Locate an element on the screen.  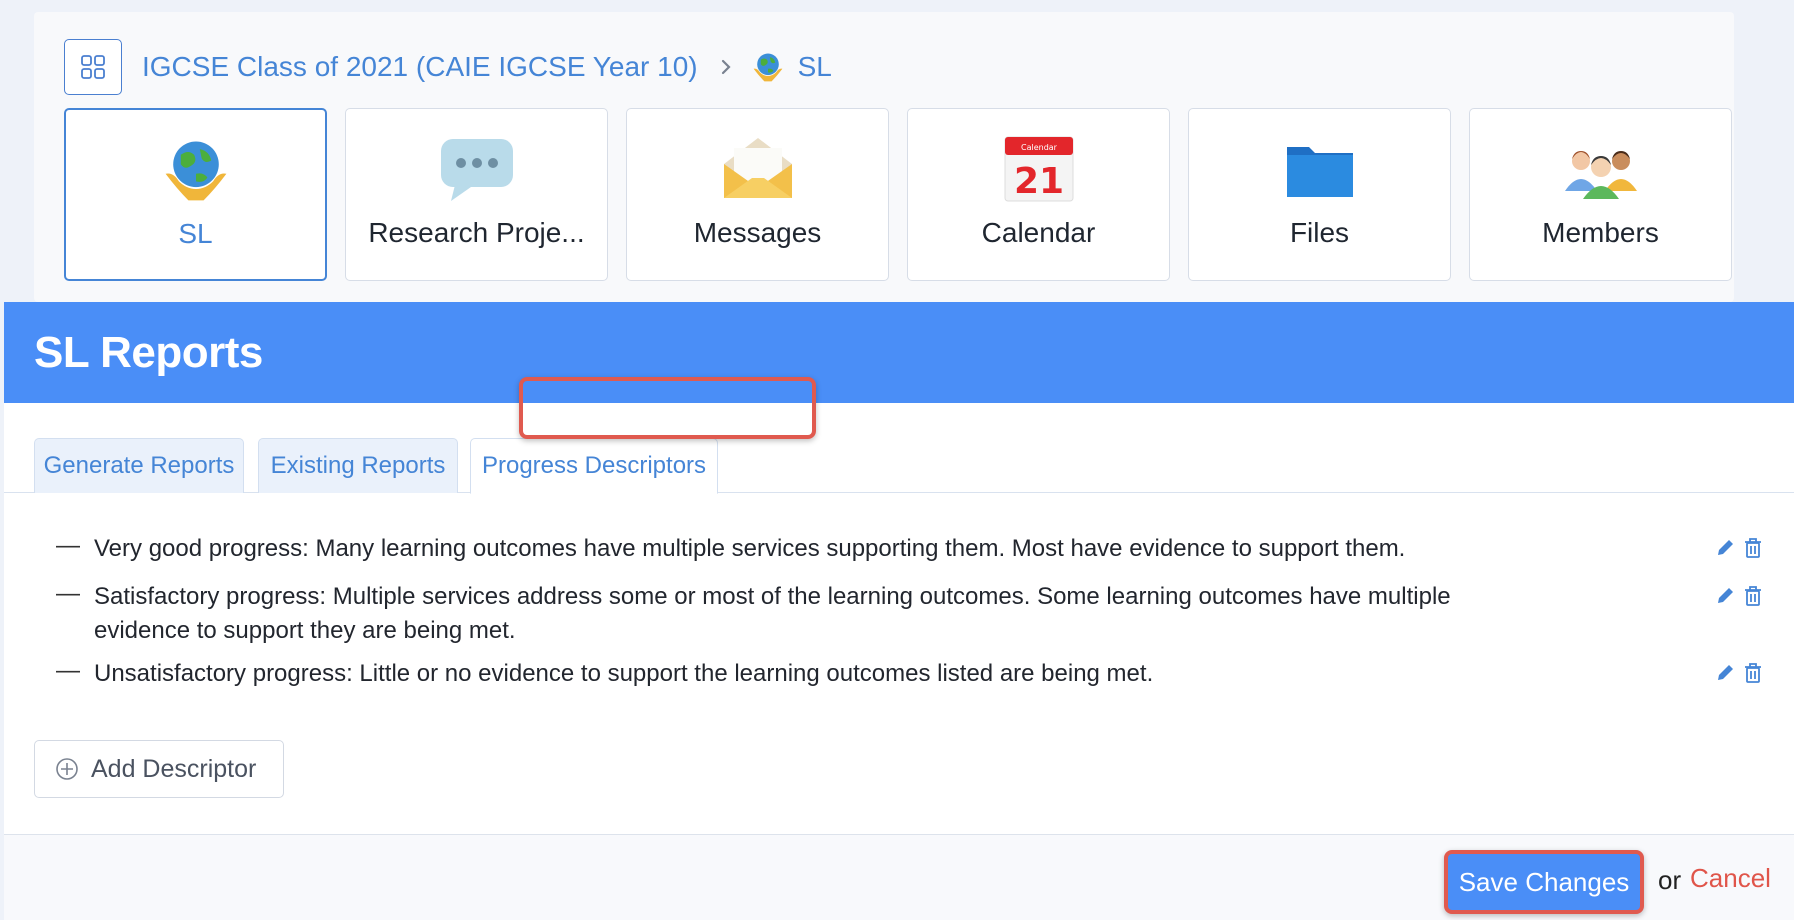
tile-members: Members is located at coordinates (1600, 194).